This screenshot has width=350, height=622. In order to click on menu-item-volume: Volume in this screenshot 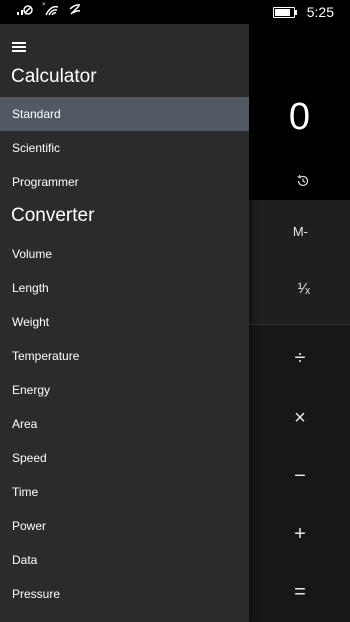, I will do `click(124, 254)`.